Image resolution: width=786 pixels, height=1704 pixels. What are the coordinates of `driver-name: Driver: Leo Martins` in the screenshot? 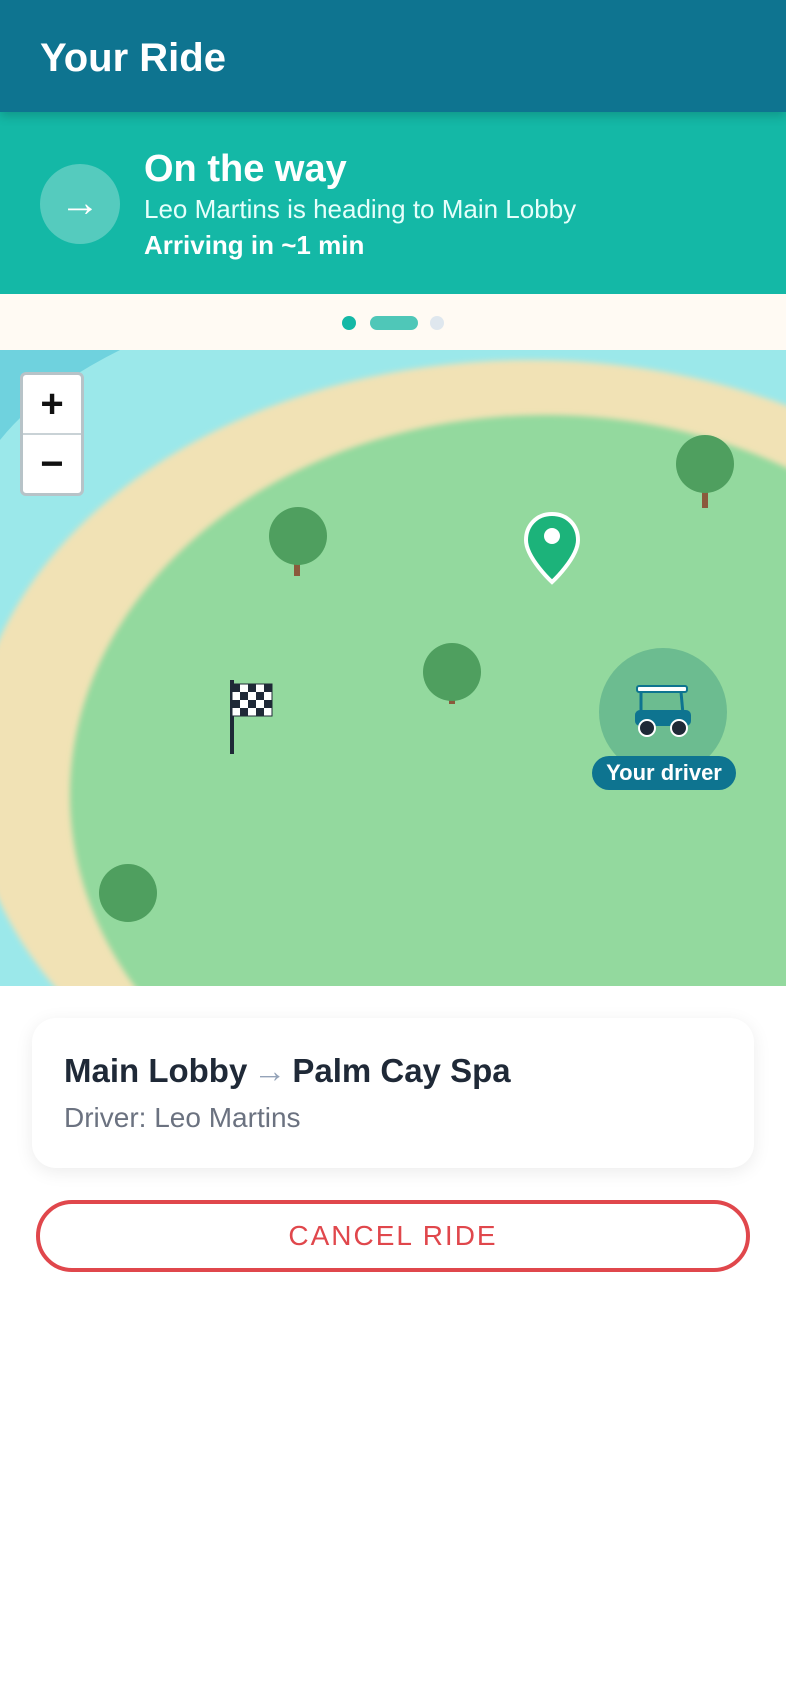 It's located at (182, 1117).